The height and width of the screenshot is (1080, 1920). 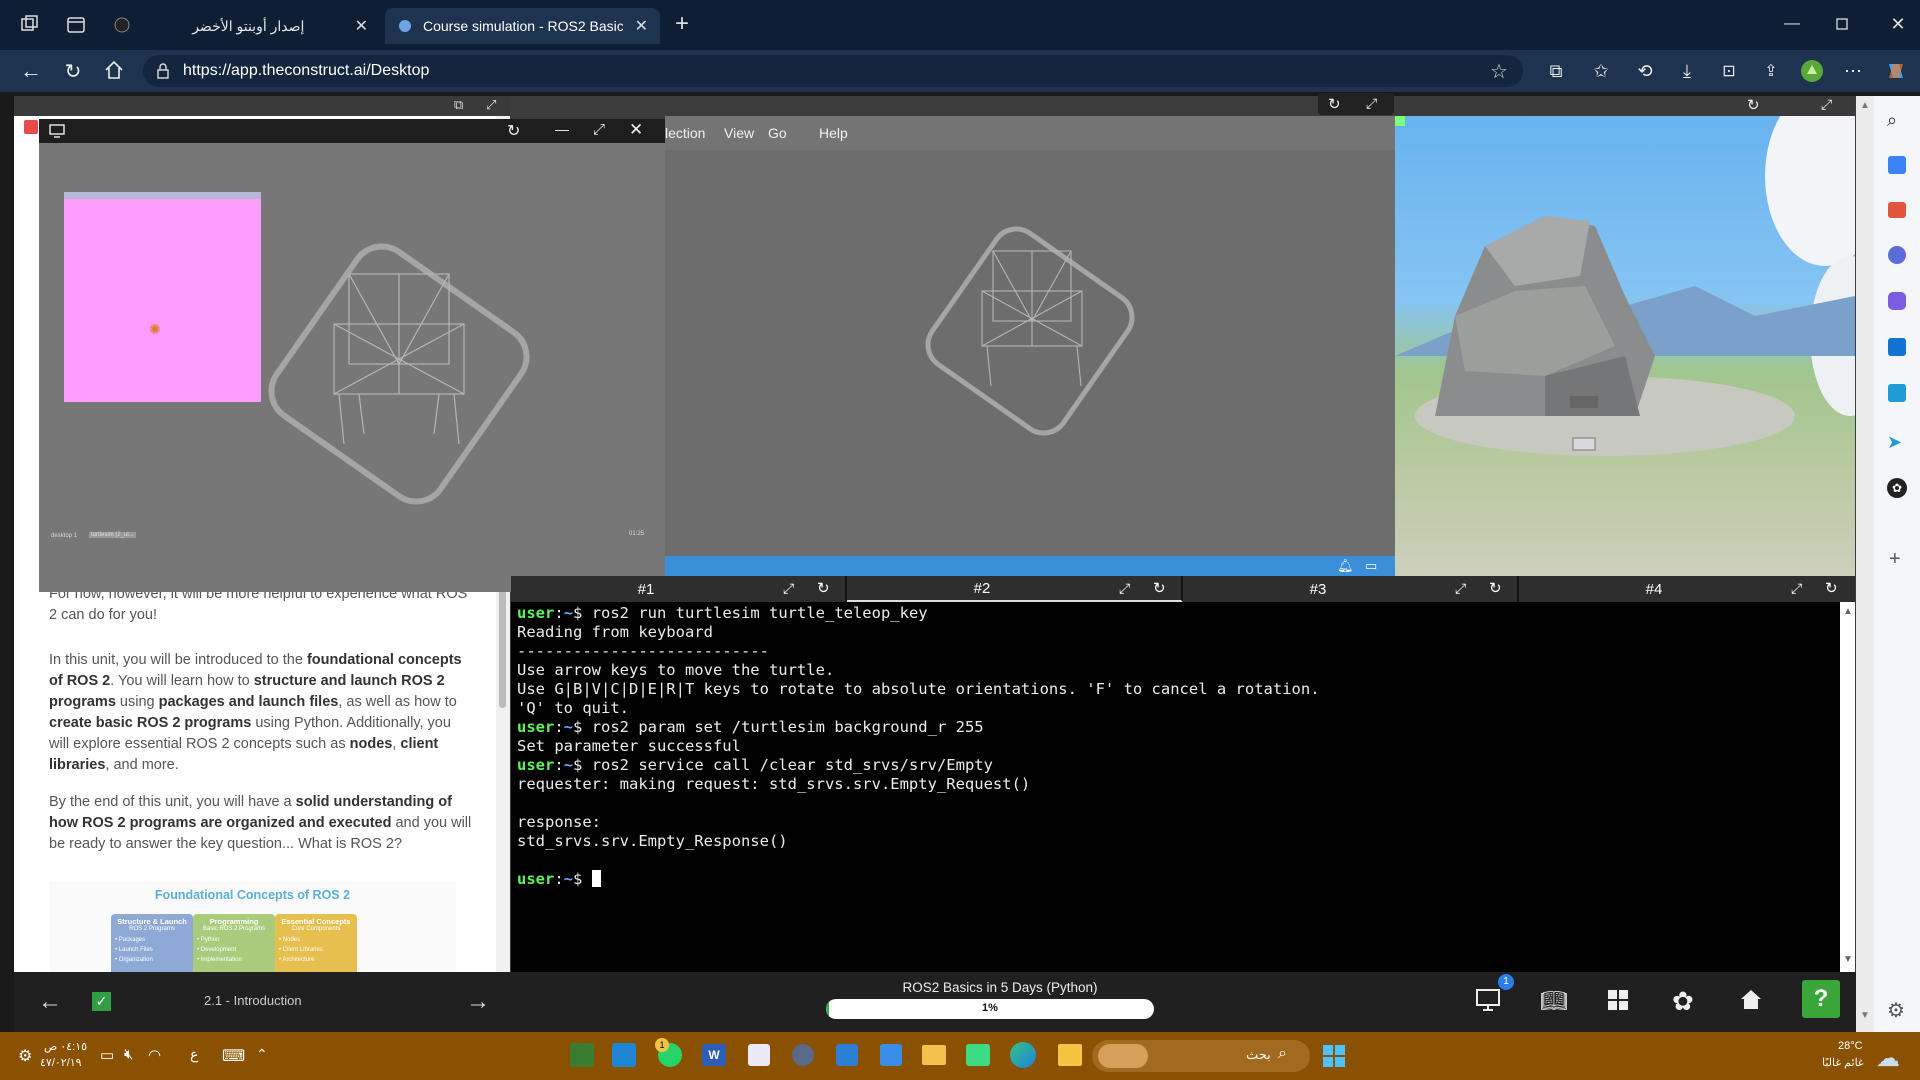 What do you see at coordinates (73, 71) in the screenshot?
I see `refresh-icon: ↻` at bounding box center [73, 71].